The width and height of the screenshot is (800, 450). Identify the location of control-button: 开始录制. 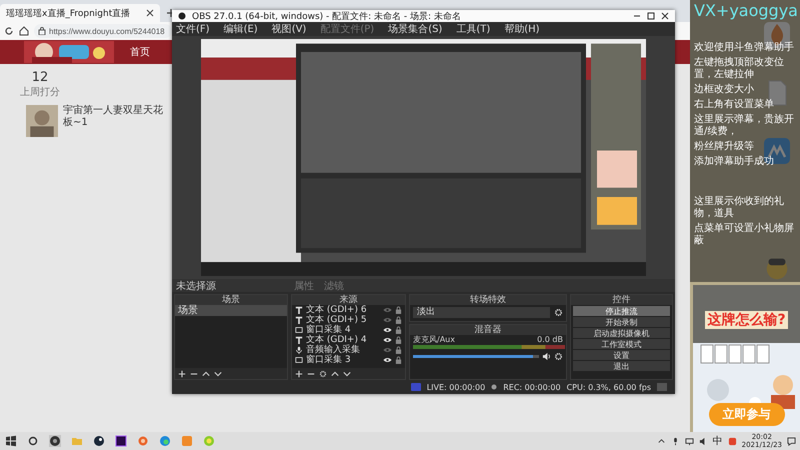
(621, 322).